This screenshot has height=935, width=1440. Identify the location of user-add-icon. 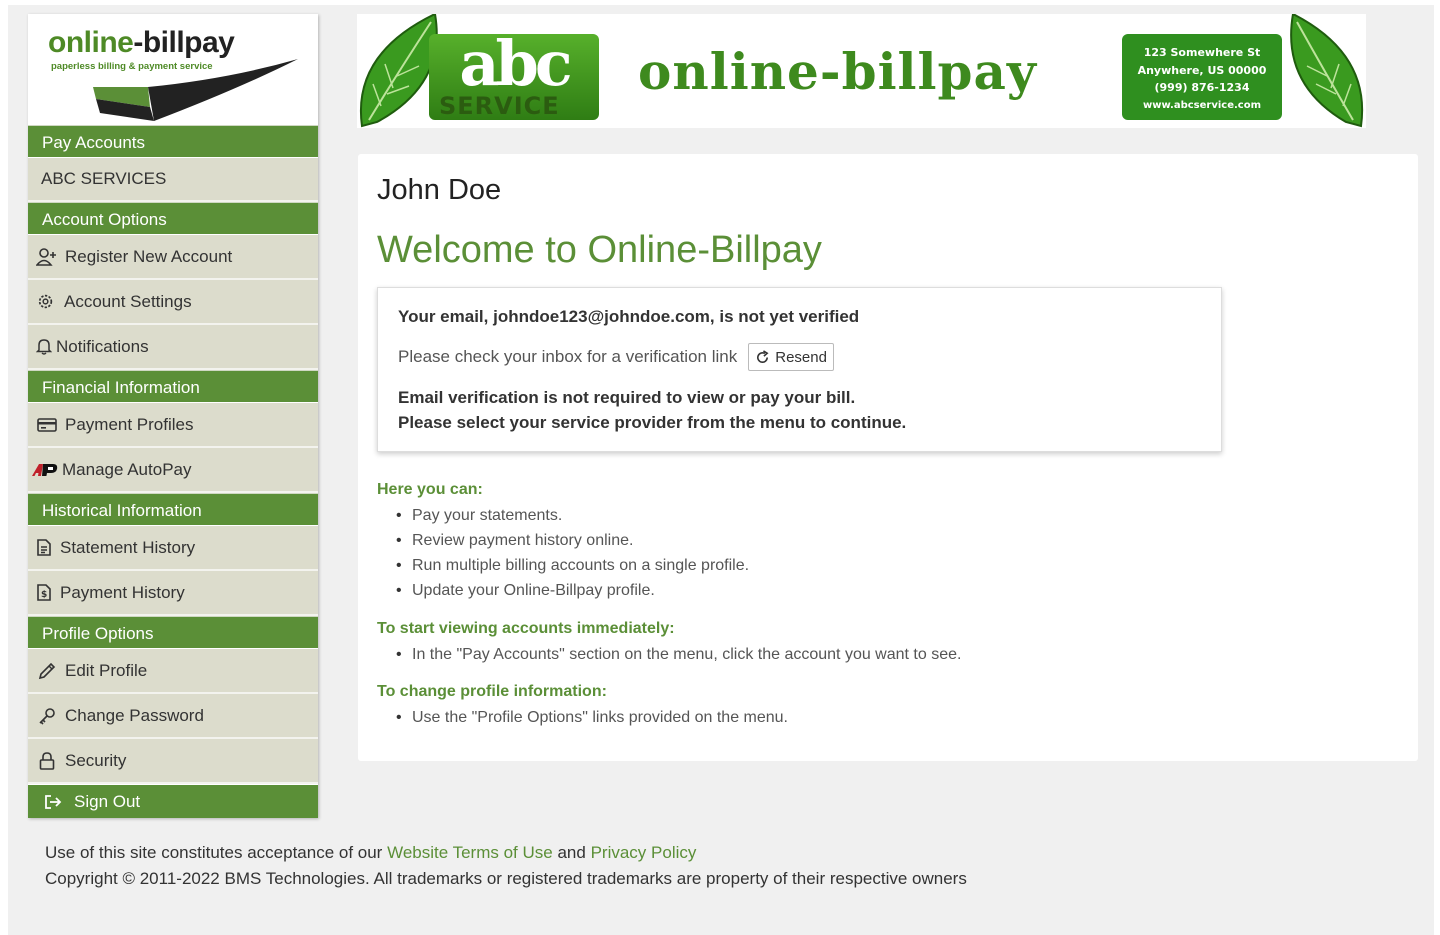
(47, 257).